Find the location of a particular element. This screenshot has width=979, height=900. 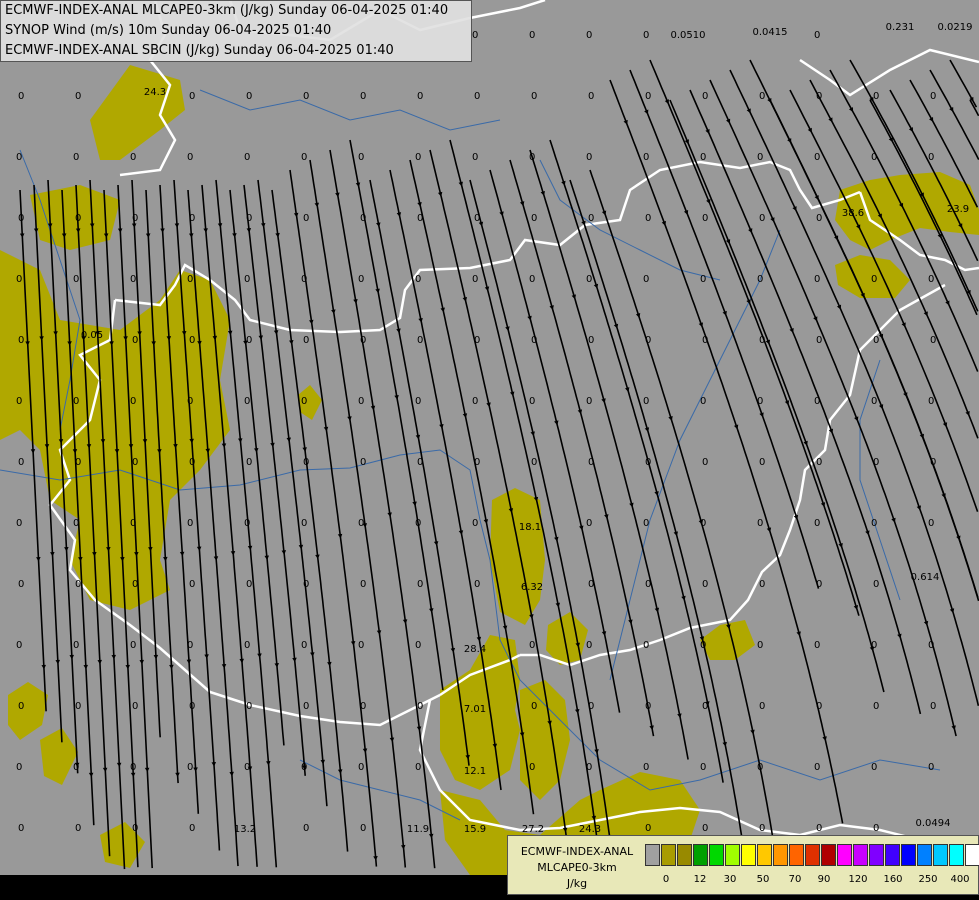

cape-value-label: 6.32 is located at coordinates (532, 587).